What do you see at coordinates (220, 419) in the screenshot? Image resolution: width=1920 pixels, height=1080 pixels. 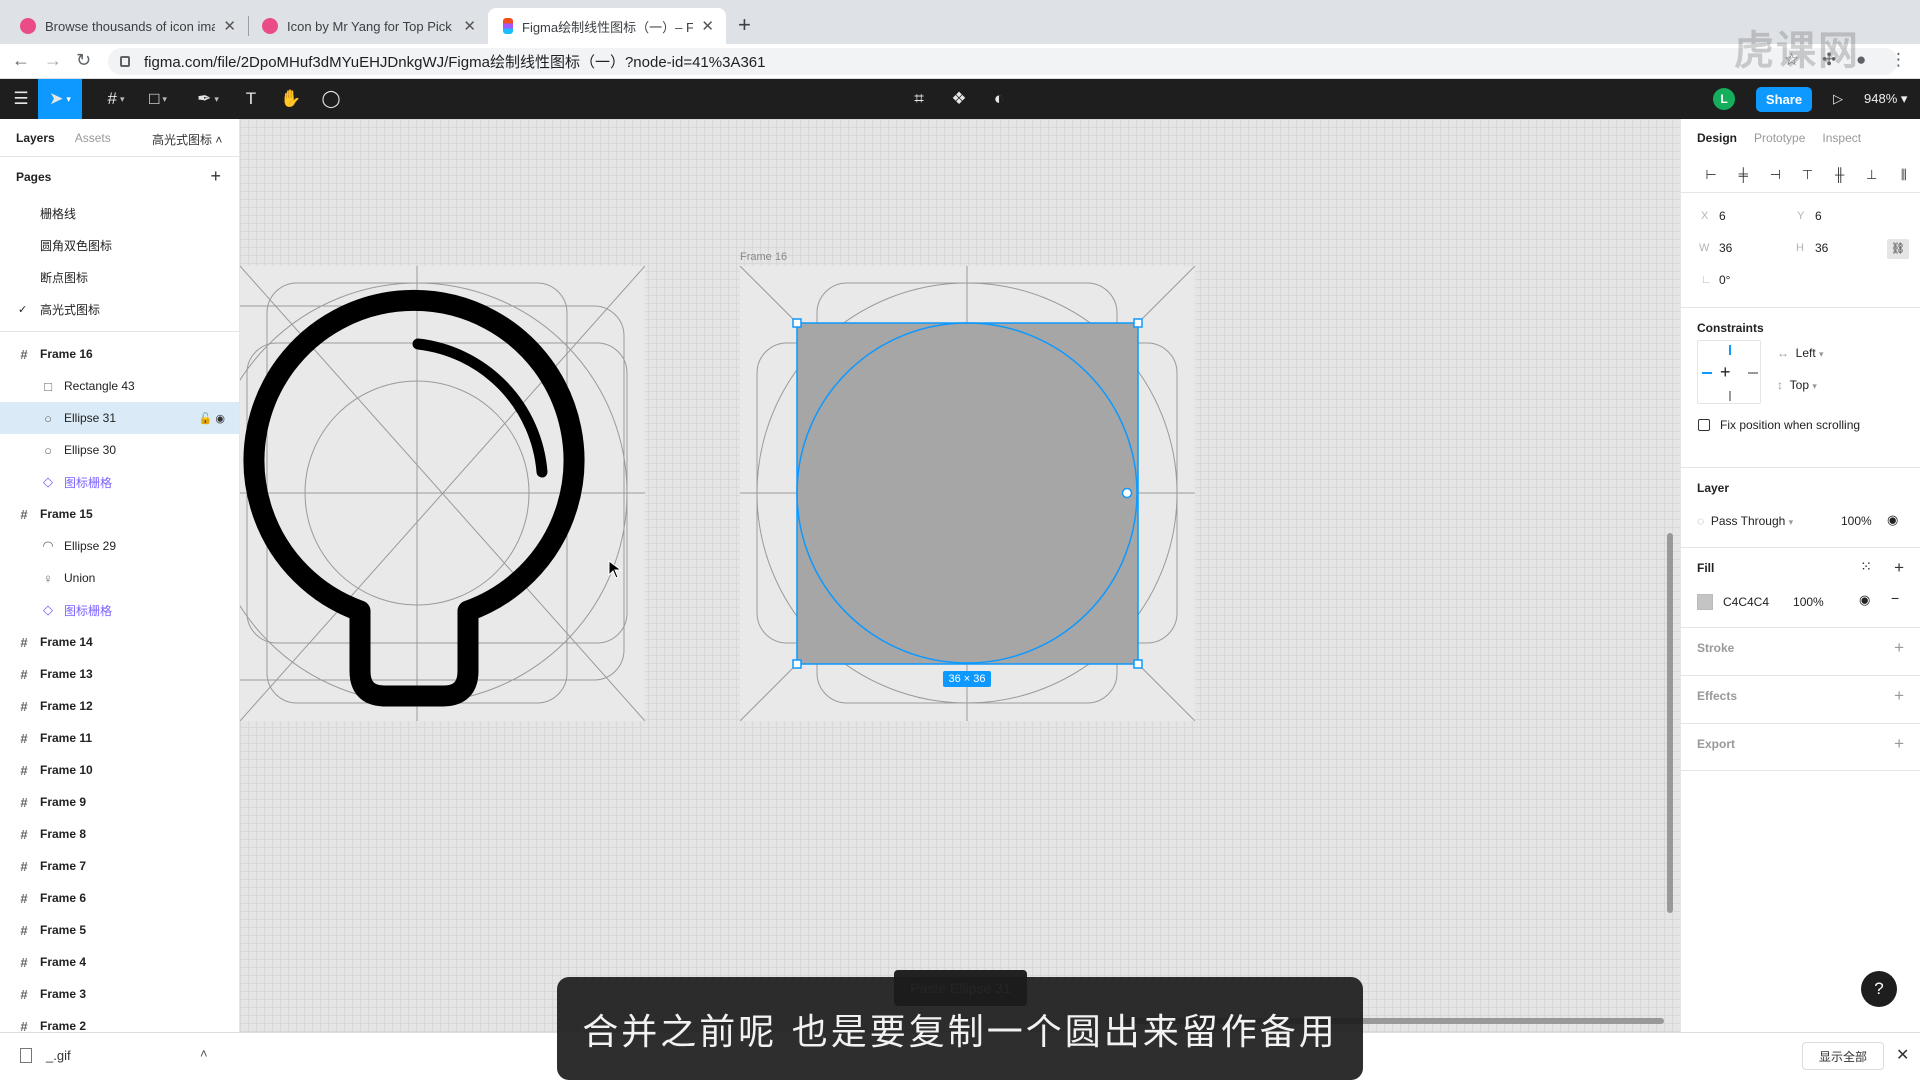 I see `visibility-eye-icon: ◉` at bounding box center [220, 419].